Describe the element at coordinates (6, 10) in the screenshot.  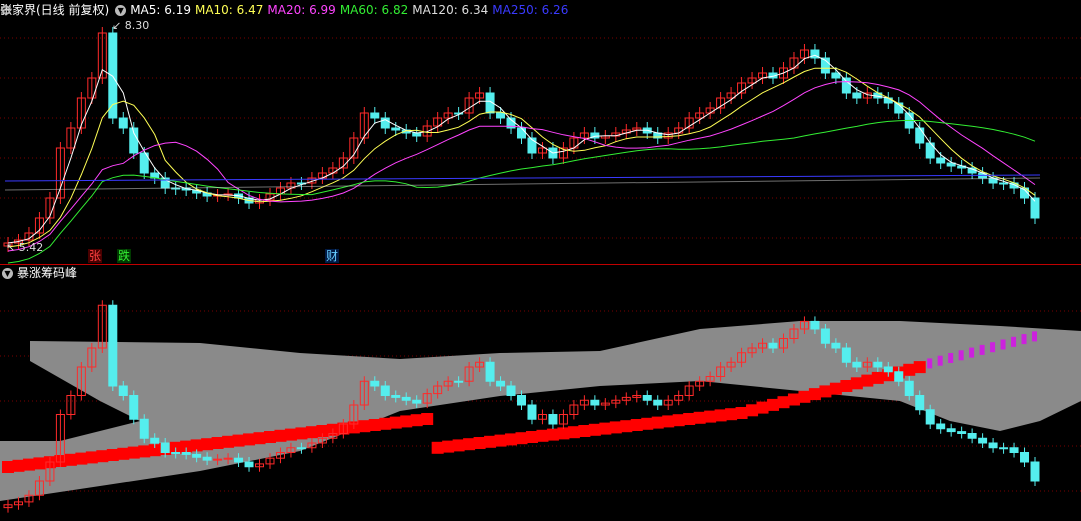
I see `menu-icon` at that location.